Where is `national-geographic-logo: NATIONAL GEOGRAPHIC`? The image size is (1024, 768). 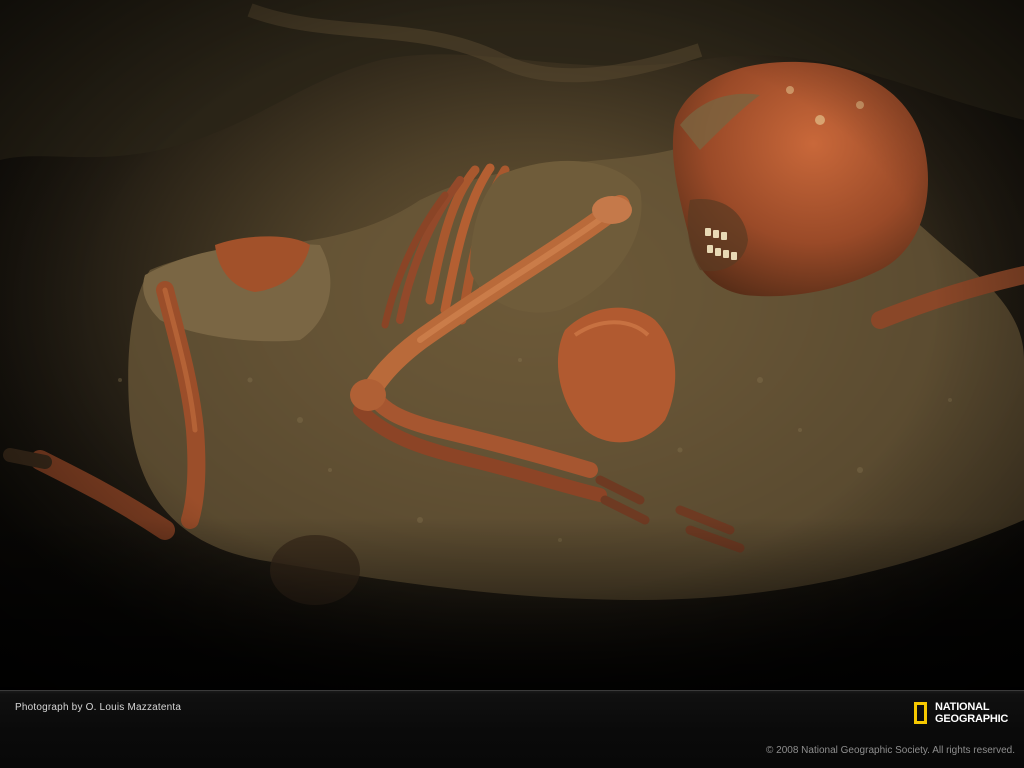
national-geographic-logo: NATIONAL GEOGRAPHIC is located at coordinates (964, 716).